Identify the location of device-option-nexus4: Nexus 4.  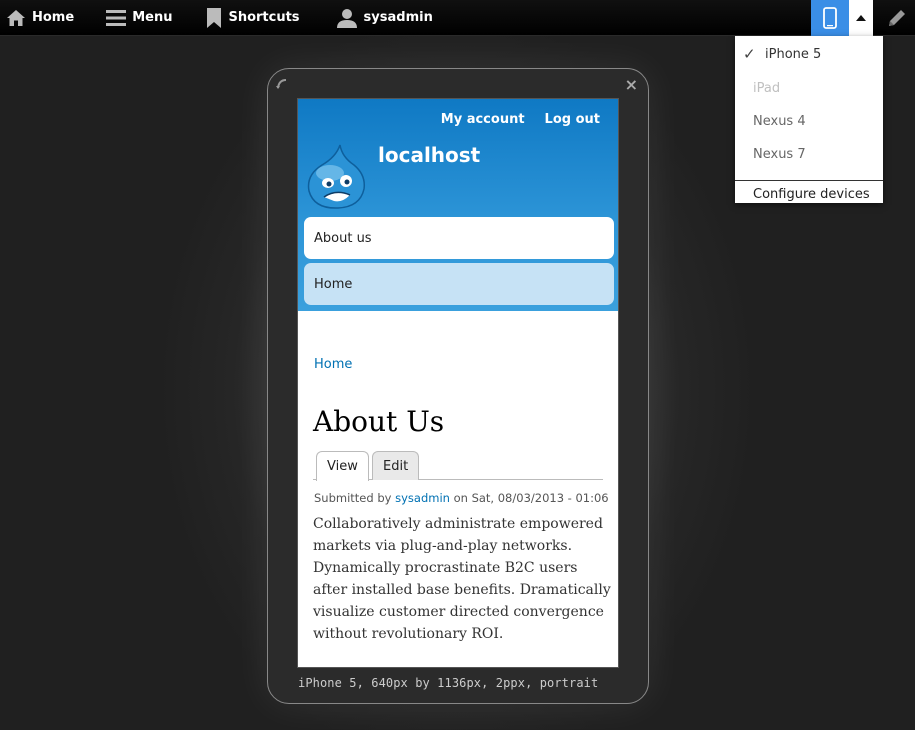
(809, 121).